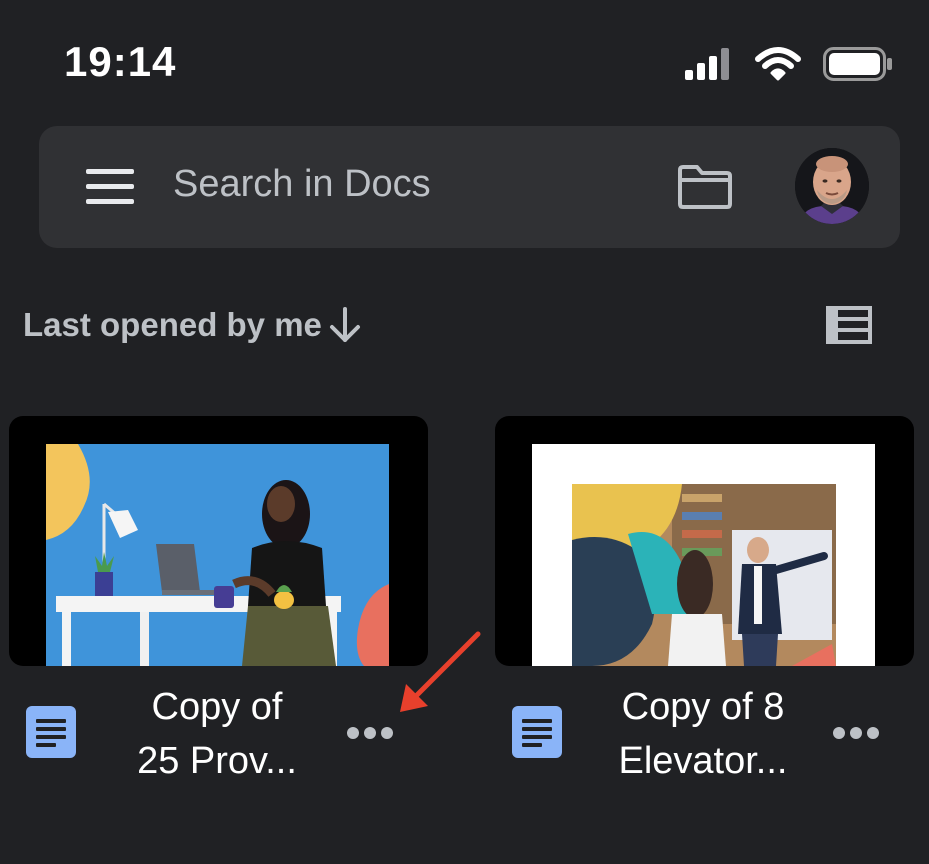 This screenshot has width=929, height=864. What do you see at coordinates (217, 707) in the screenshot?
I see `document-title-line1: Copy of` at bounding box center [217, 707].